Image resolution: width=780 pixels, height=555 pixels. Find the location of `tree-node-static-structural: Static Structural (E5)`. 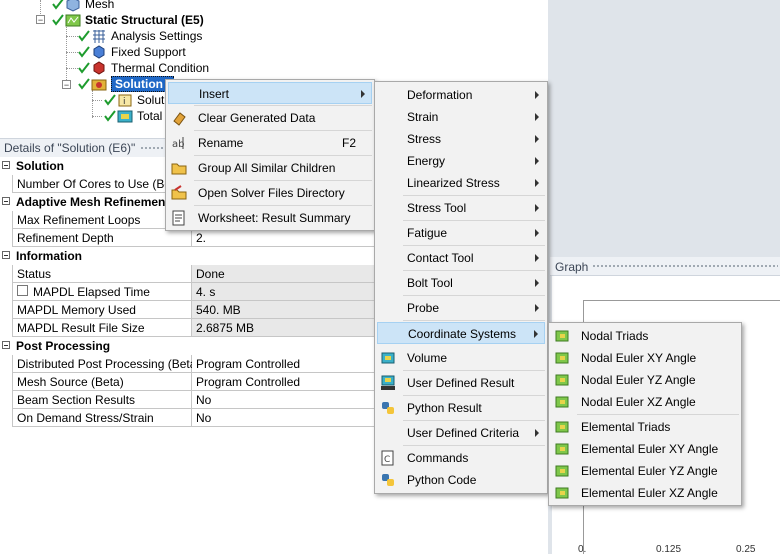

tree-node-static-structural: Static Structural (E5) is located at coordinates (128, 20).